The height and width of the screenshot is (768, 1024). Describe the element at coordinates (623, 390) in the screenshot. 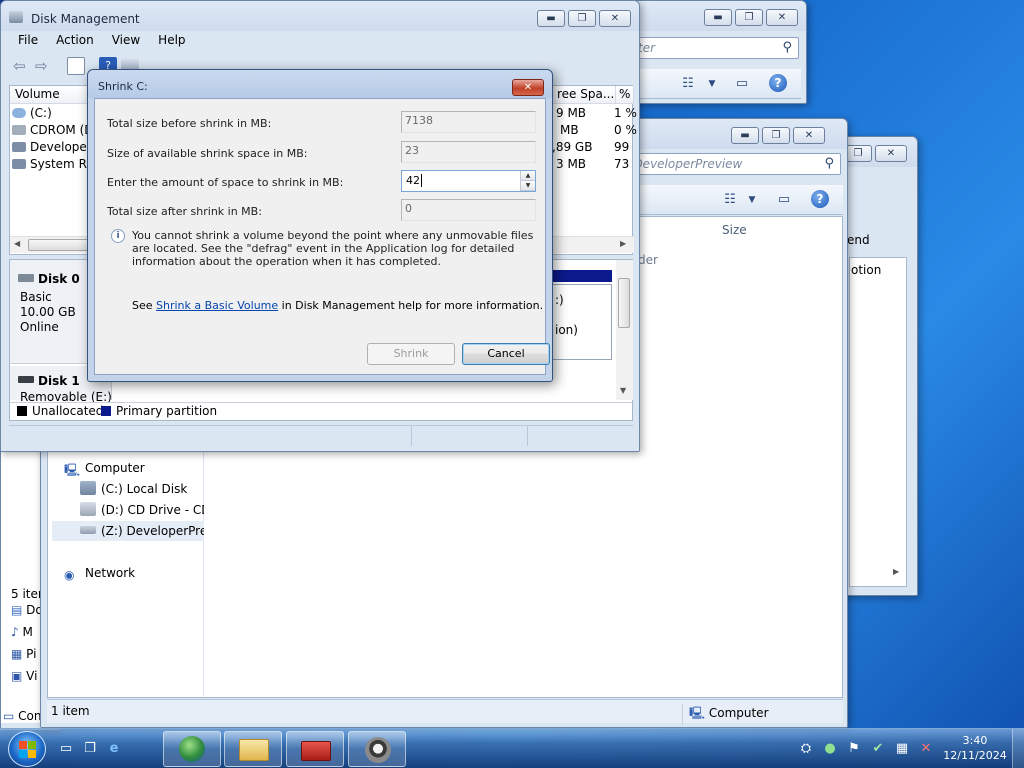

I see `scroll-down-arrow: ▼` at that location.